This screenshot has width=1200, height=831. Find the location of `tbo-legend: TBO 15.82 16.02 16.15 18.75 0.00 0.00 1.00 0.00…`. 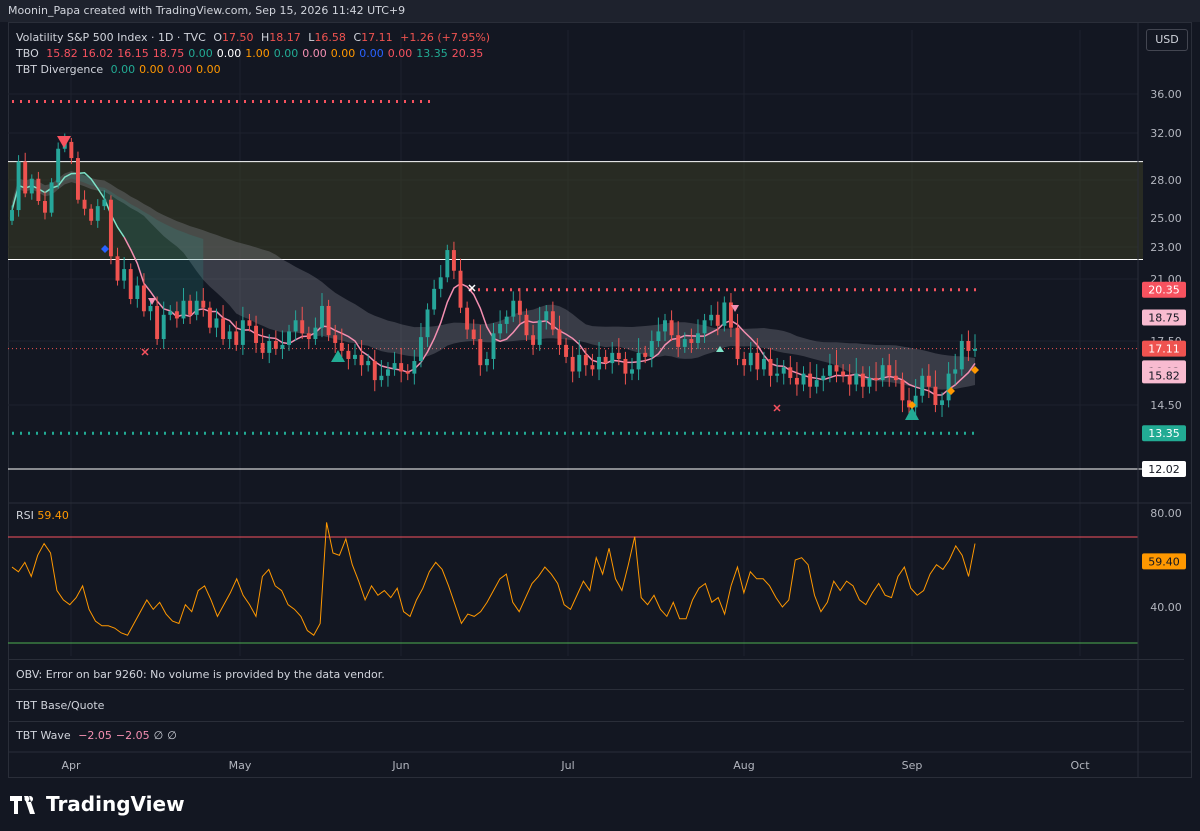

tbo-legend: TBO 15.82 16.02 16.15 18.75 0.00 0.00 1.00 0.00… is located at coordinates (251, 53).